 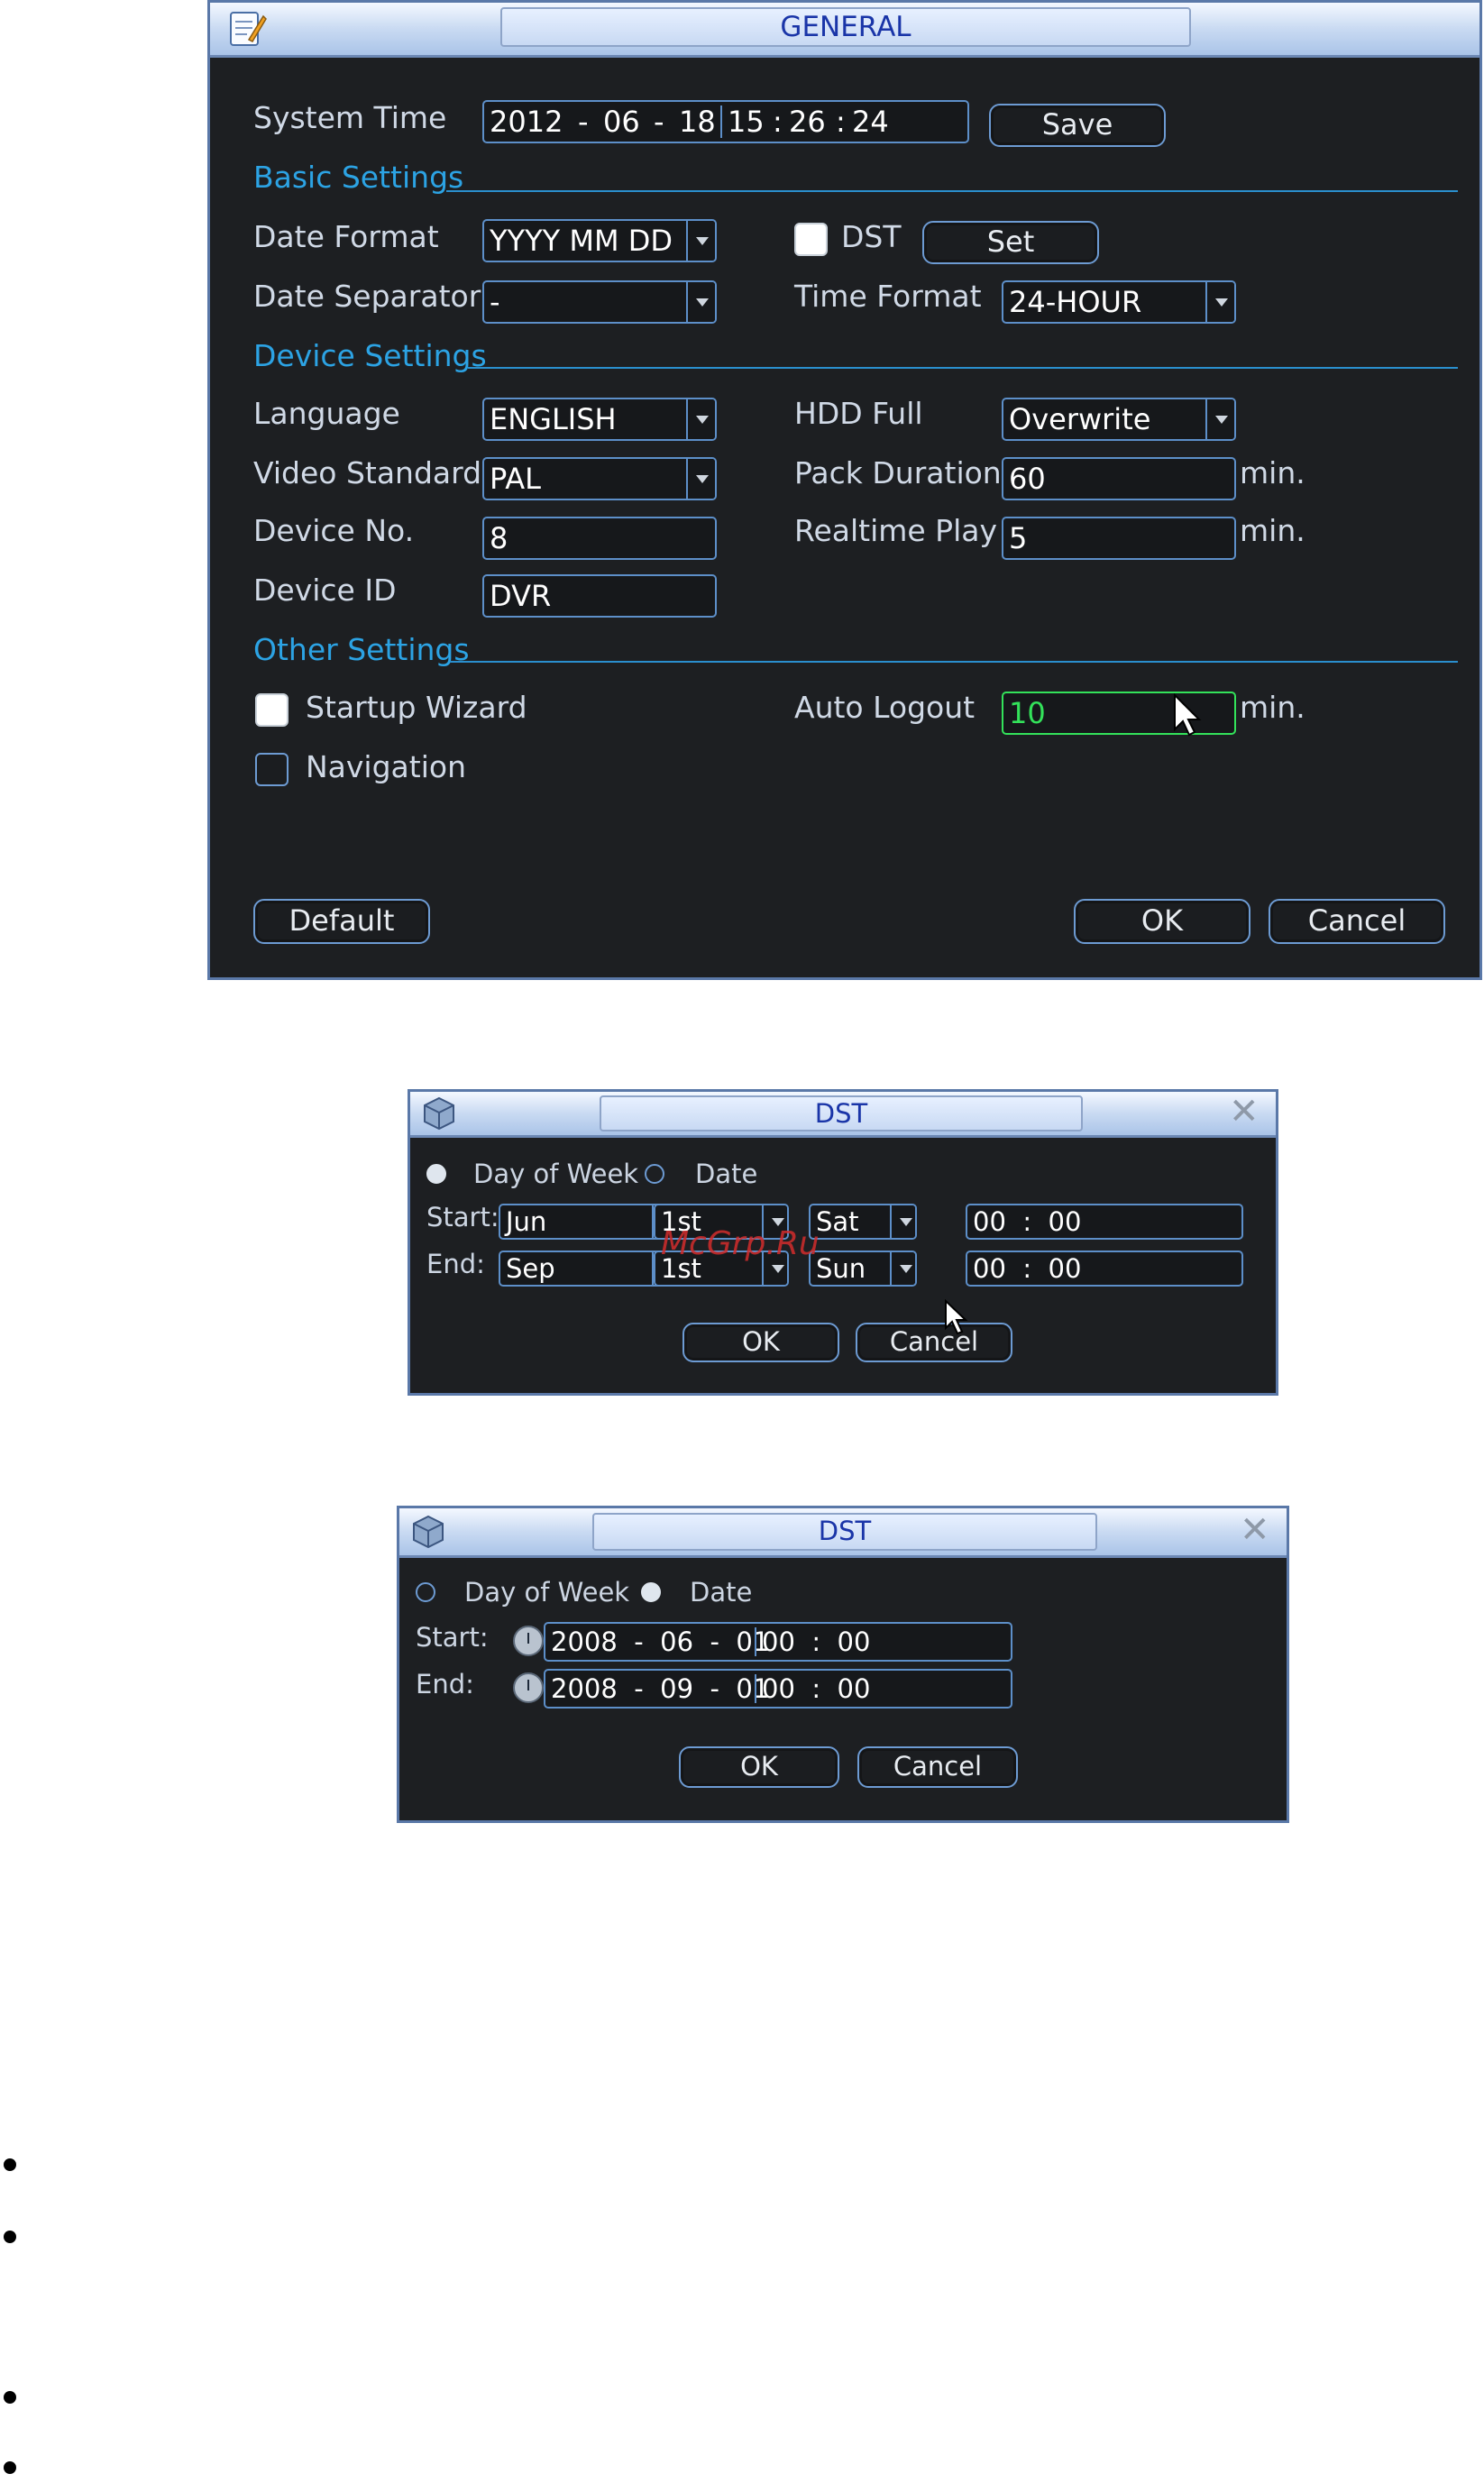 I want to click on auto-logout-unit: min., so click(x=1272, y=707).